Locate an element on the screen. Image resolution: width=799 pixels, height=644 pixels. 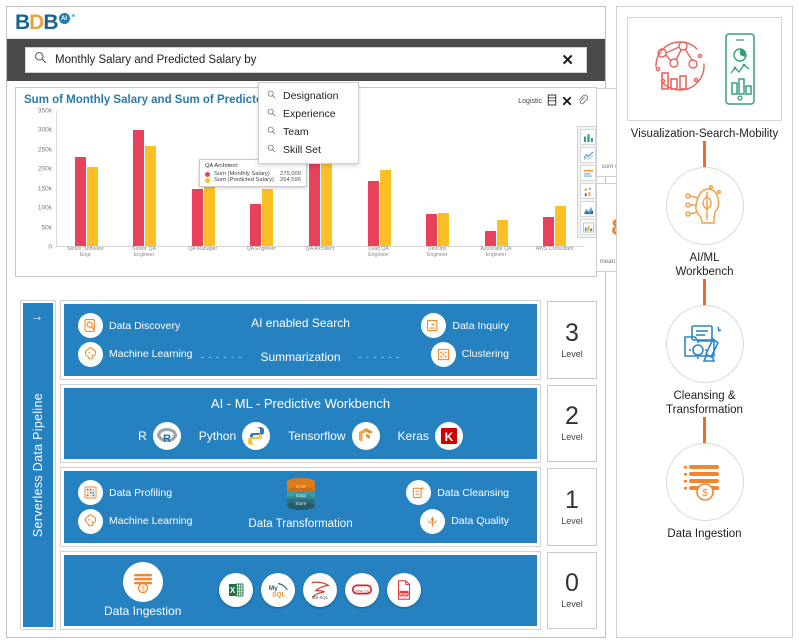
x-tick-label: Associate QA Engineer is located at coordinates (496, 252).